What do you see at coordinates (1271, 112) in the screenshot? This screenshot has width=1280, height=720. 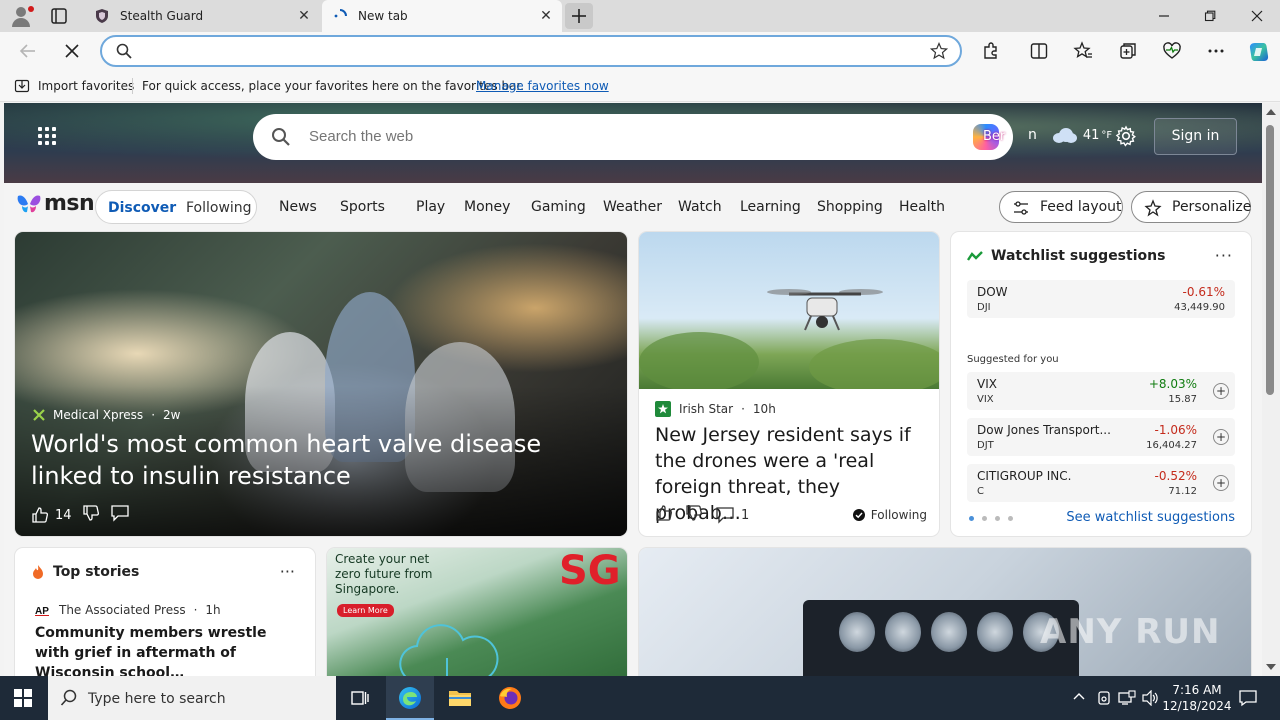 I see `scroll-up-icon` at bounding box center [1271, 112].